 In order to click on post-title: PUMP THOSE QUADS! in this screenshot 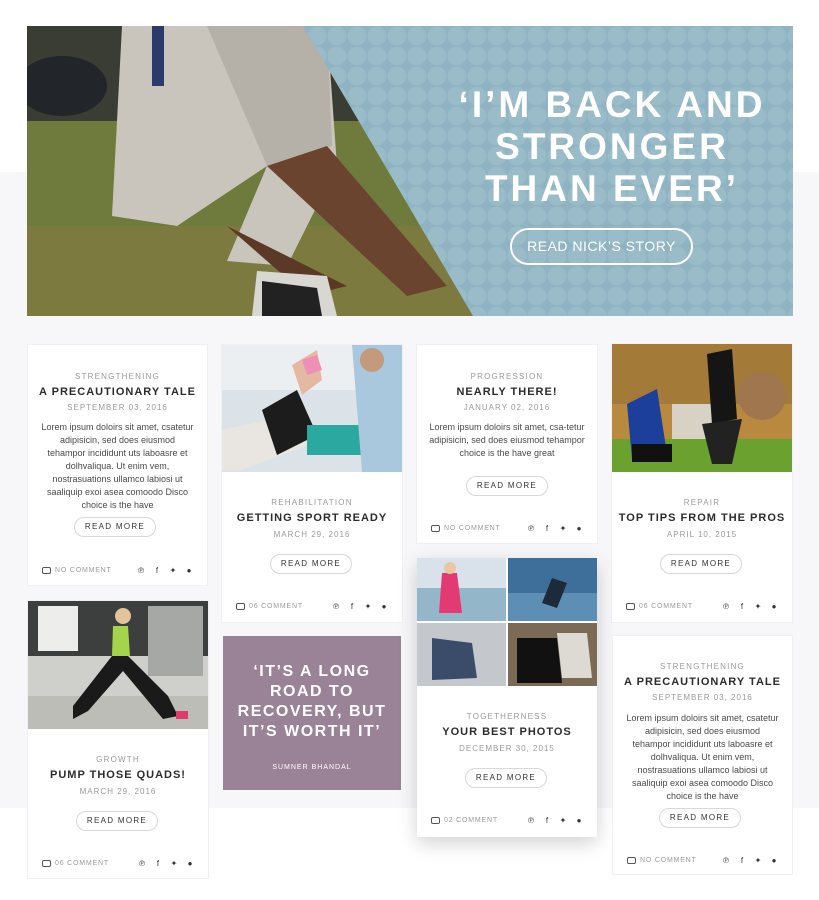, I will do `click(118, 775)`.